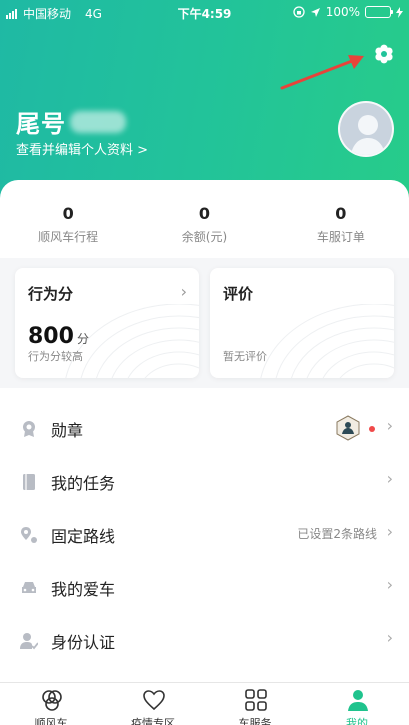  Describe the element at coordinates (255, 721) in the screenshot. I see `tab-label: 车服务` at that location.